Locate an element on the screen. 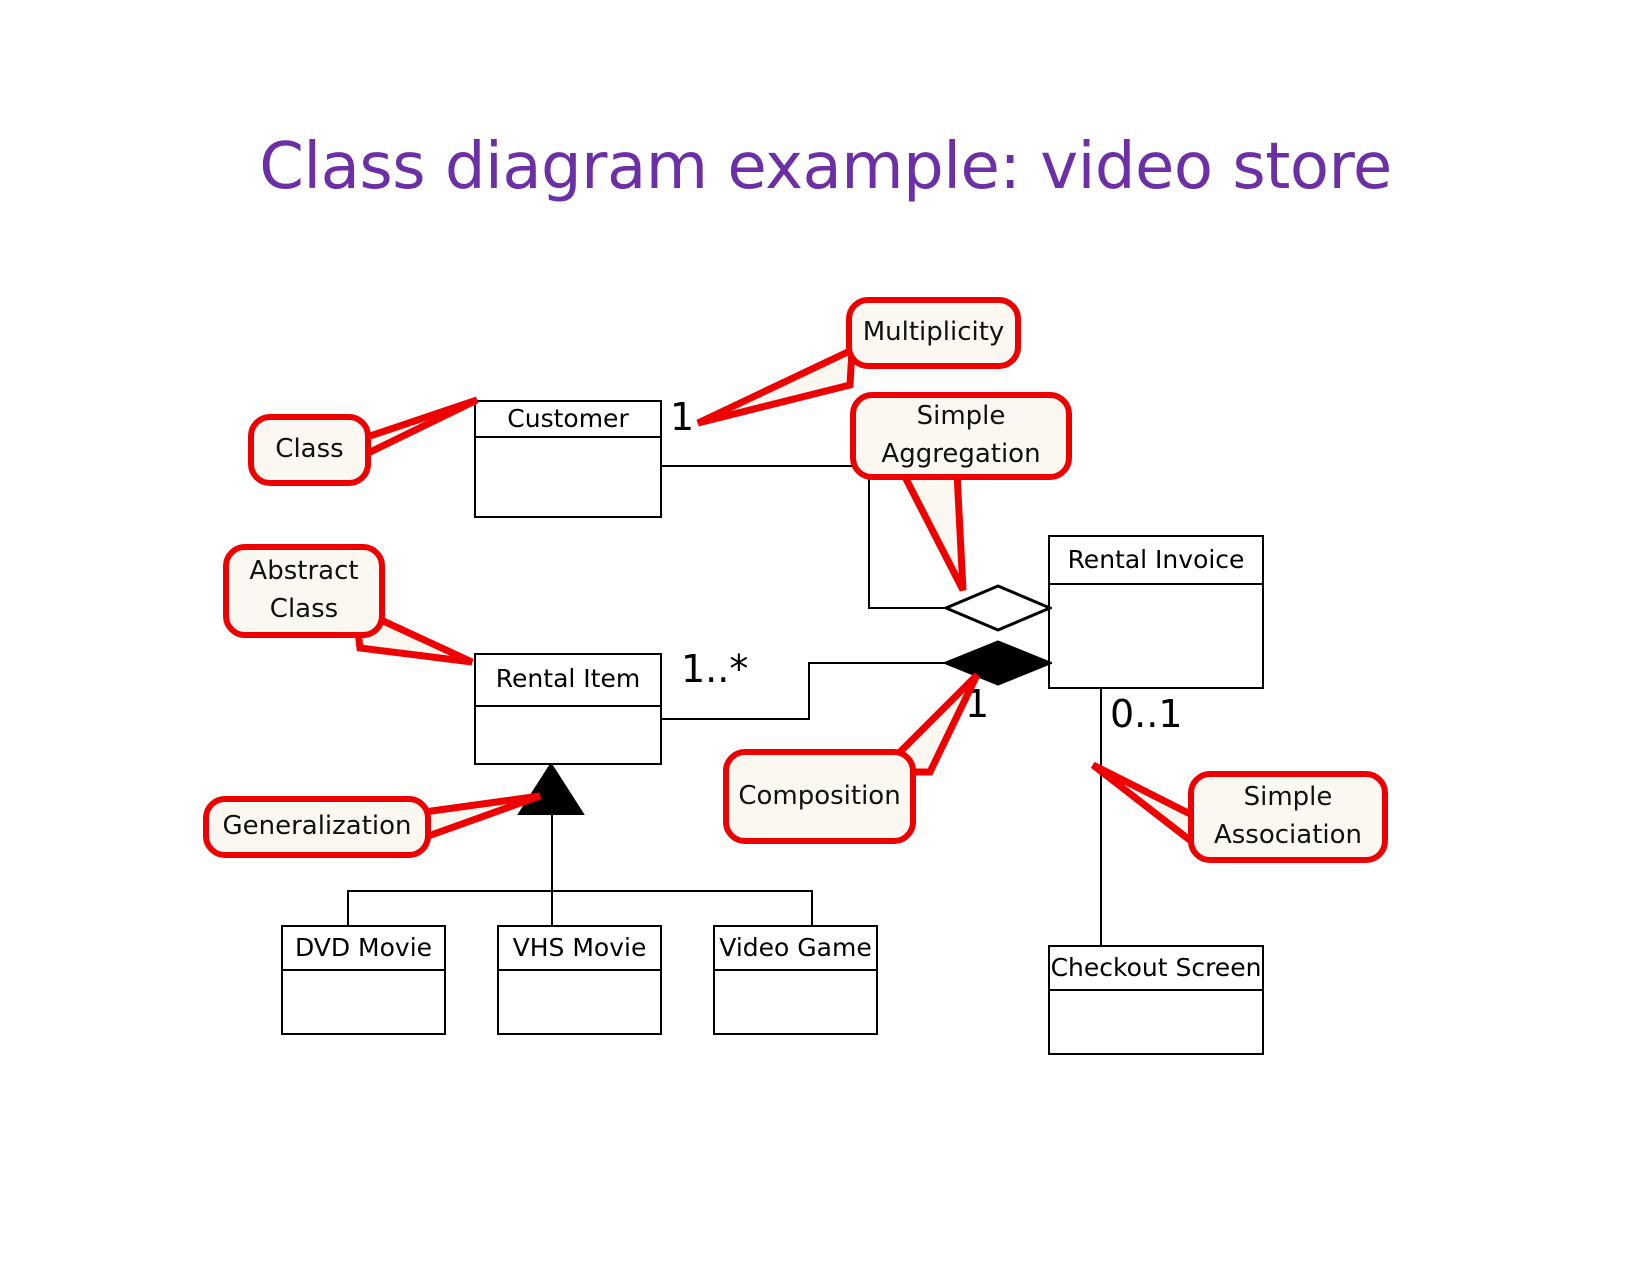 The height and width of the screenshot is (1275, 1651). class-box-rental-invoice: Rental Invoice is located at coordinates (1156, 612).